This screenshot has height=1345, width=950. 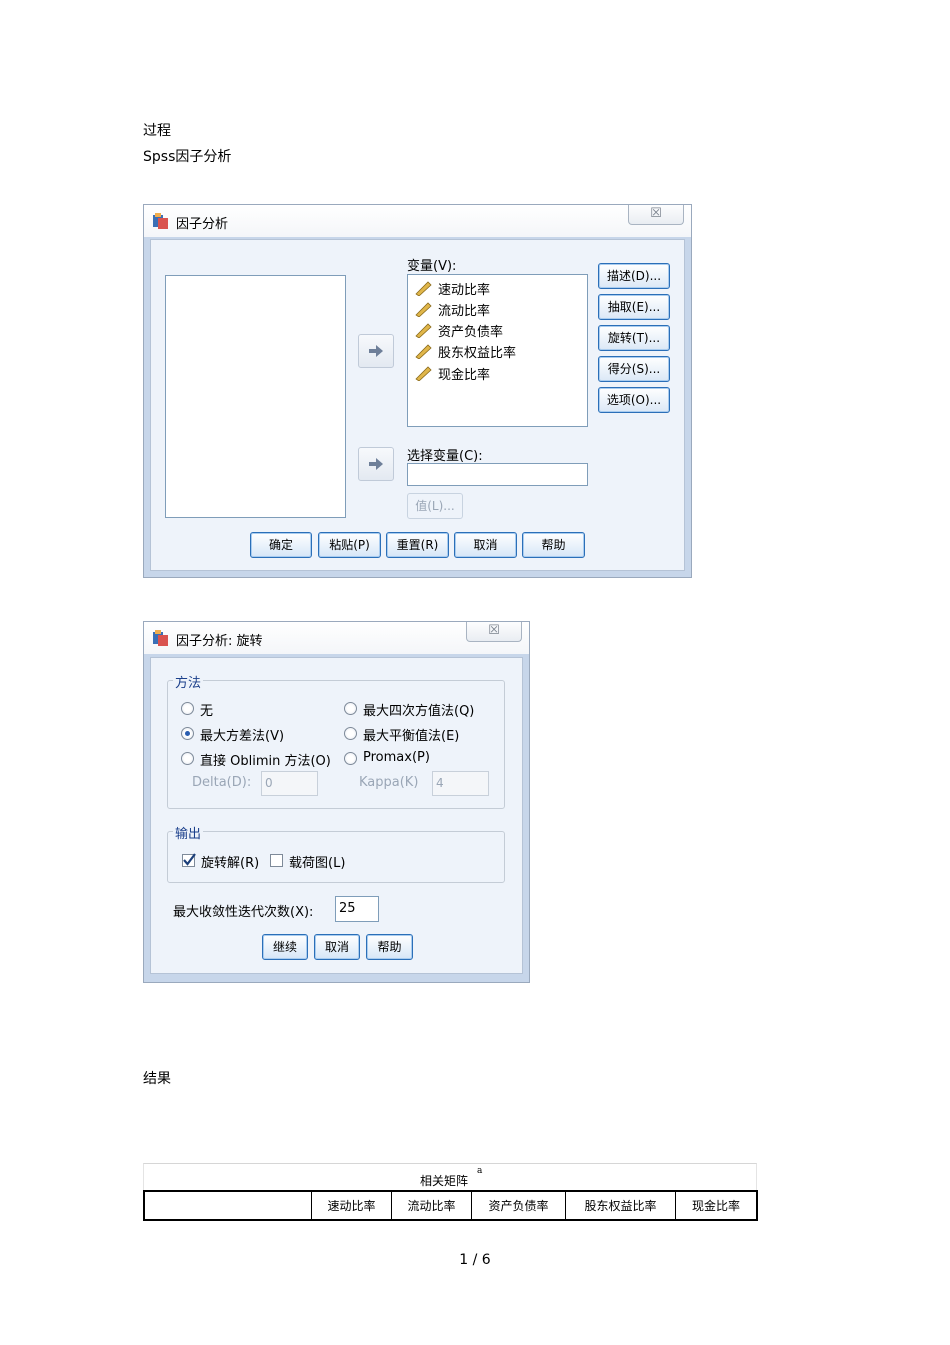 What do you see at coordinates (460, 783) in the screenshot?
I see `kappa-input: 4` at bounding box center [460, 783].